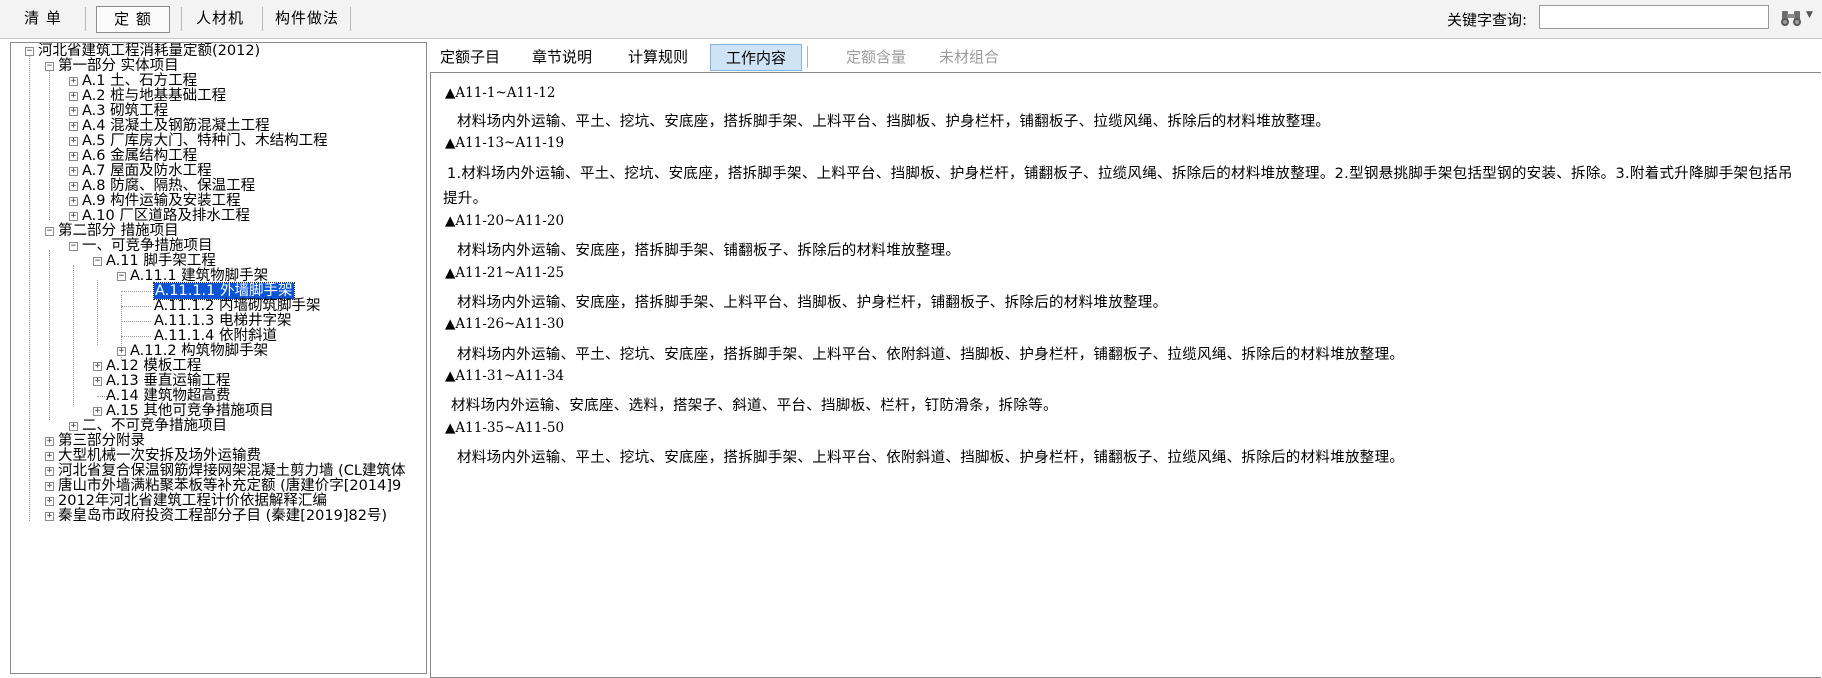  I want to click on tab-chapter-notes: 章节说明, so click(562, 57).